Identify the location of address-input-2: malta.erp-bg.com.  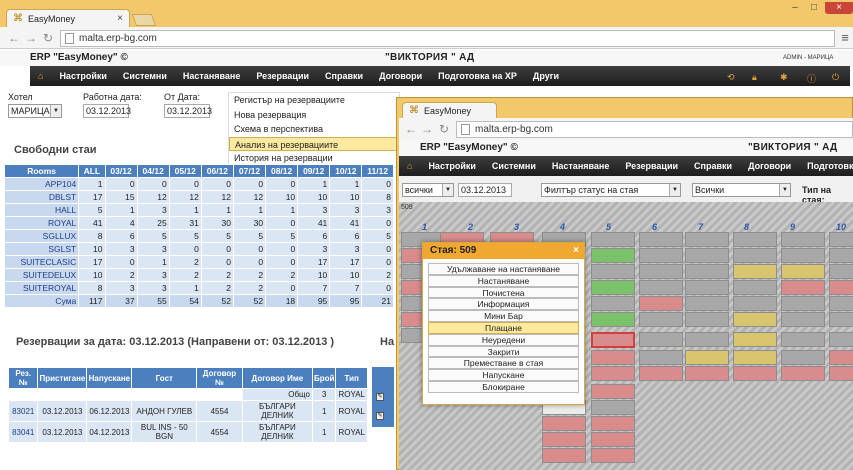
(654, 129).